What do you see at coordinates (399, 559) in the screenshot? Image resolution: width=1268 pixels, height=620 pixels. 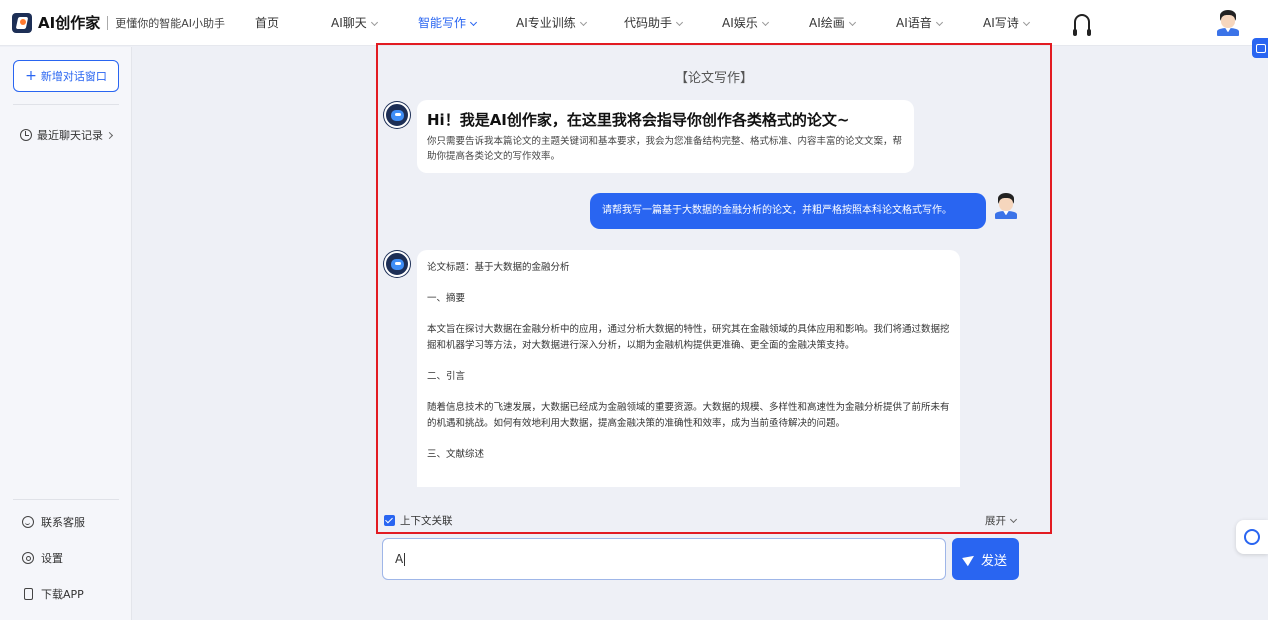 I see `message-input-value: A` at bounding box center [399, 559].